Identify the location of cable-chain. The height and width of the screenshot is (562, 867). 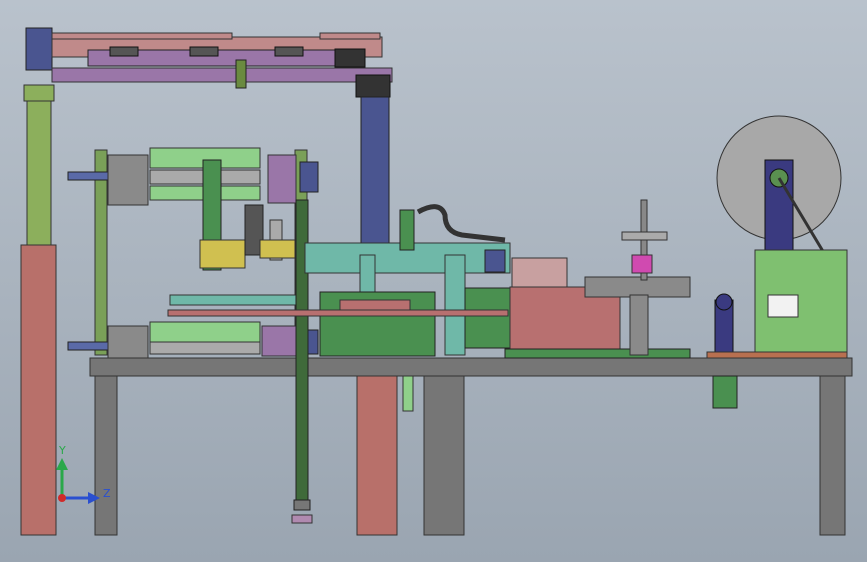
(461, 223).